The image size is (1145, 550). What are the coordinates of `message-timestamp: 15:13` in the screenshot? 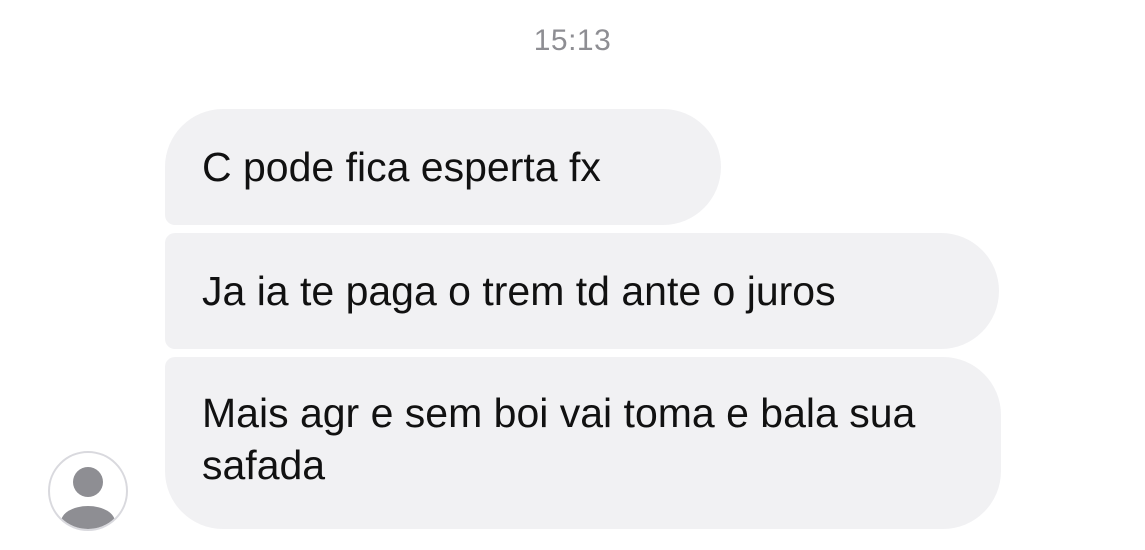 It's located at (572, 40).